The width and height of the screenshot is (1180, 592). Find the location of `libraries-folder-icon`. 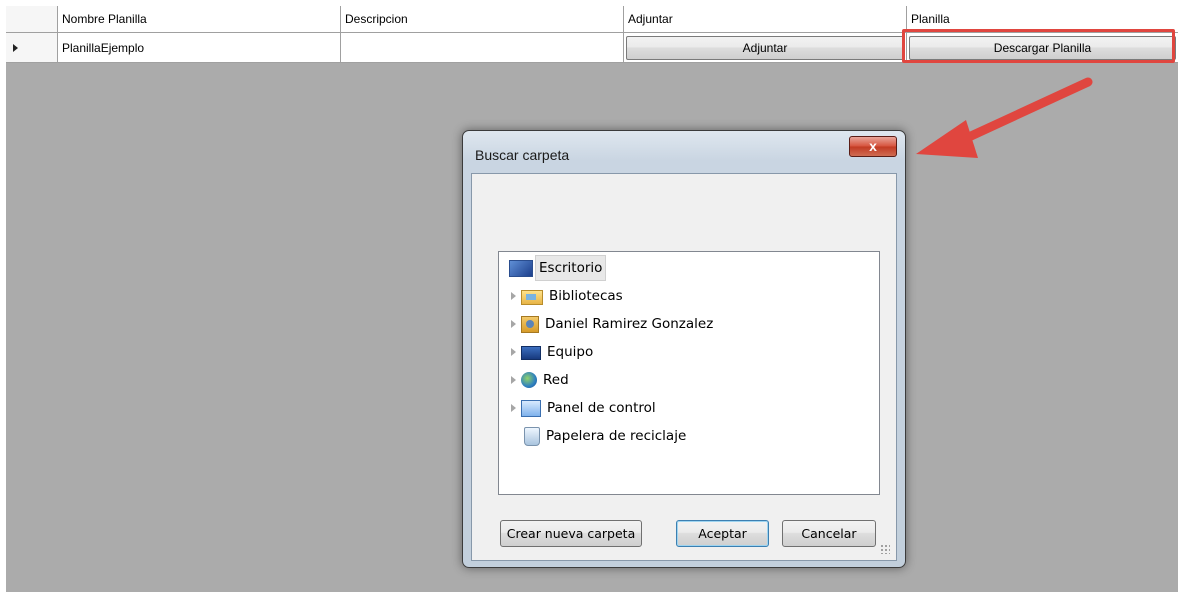

libraries-folder-icon is located at coordinates (532, 297).